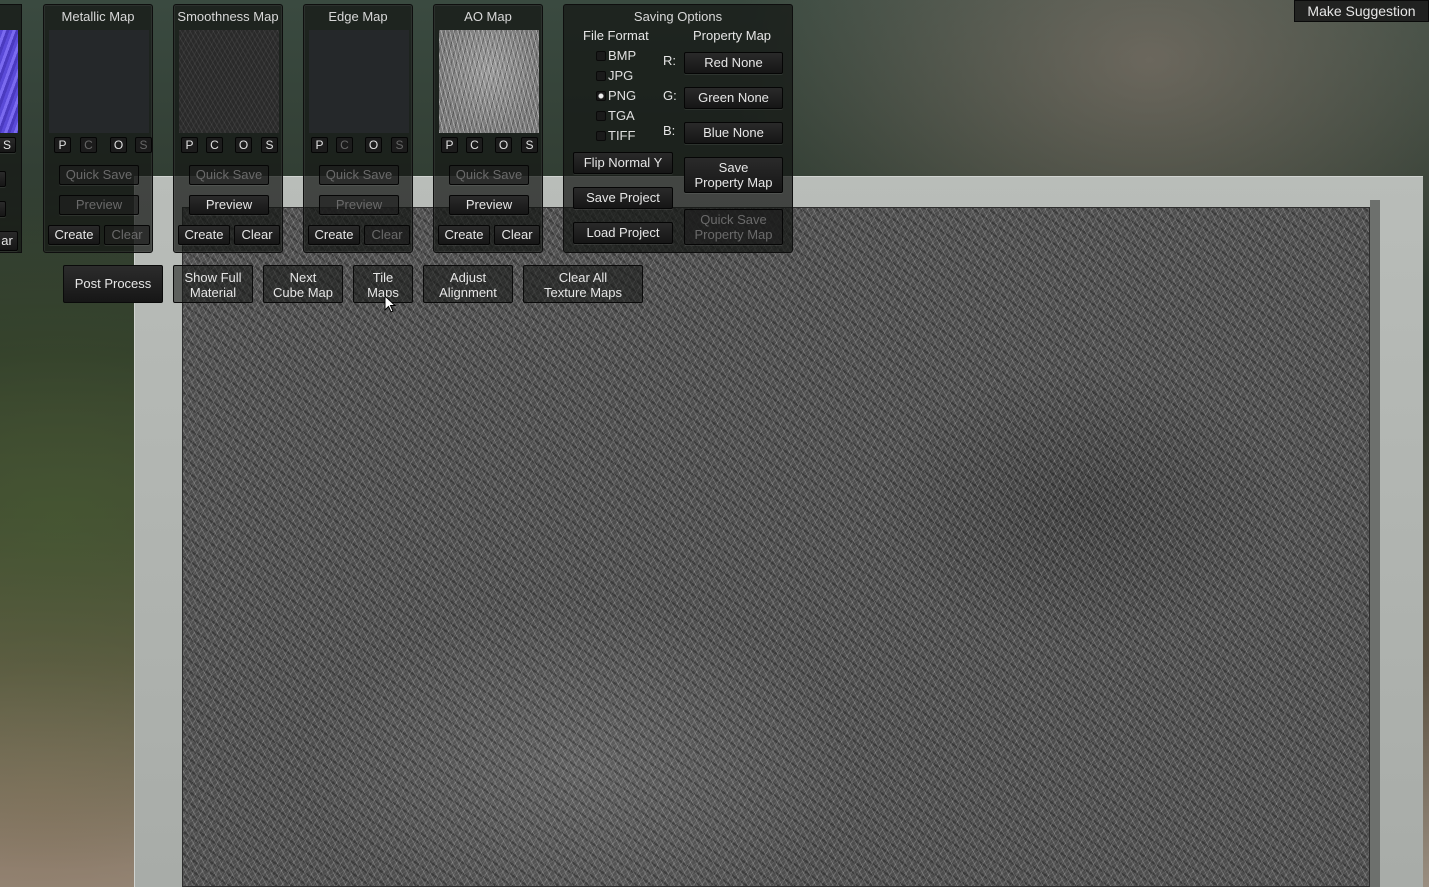  What do you see at coordinates (670, 95) in the screenshot?
I see `g-label: G:` at bounding box center [670, 95].